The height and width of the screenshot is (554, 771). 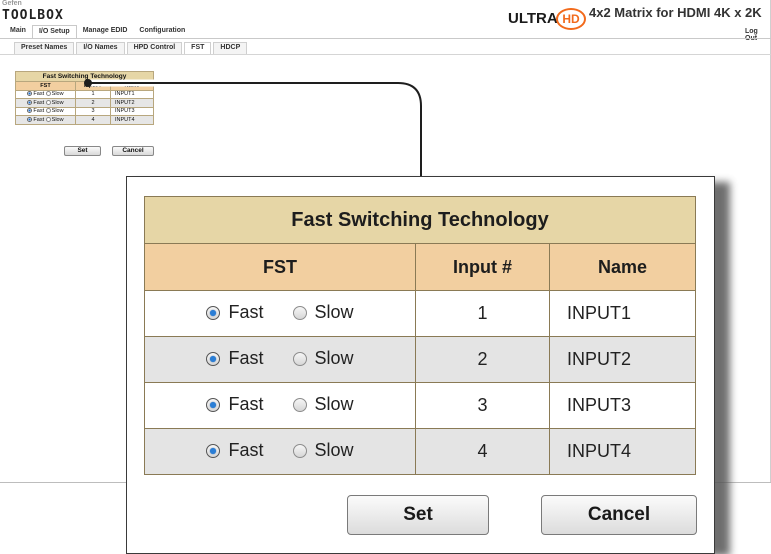 I want to click on table-row: Fast Slow 3 INPUT3, so click(x=420, y=405).